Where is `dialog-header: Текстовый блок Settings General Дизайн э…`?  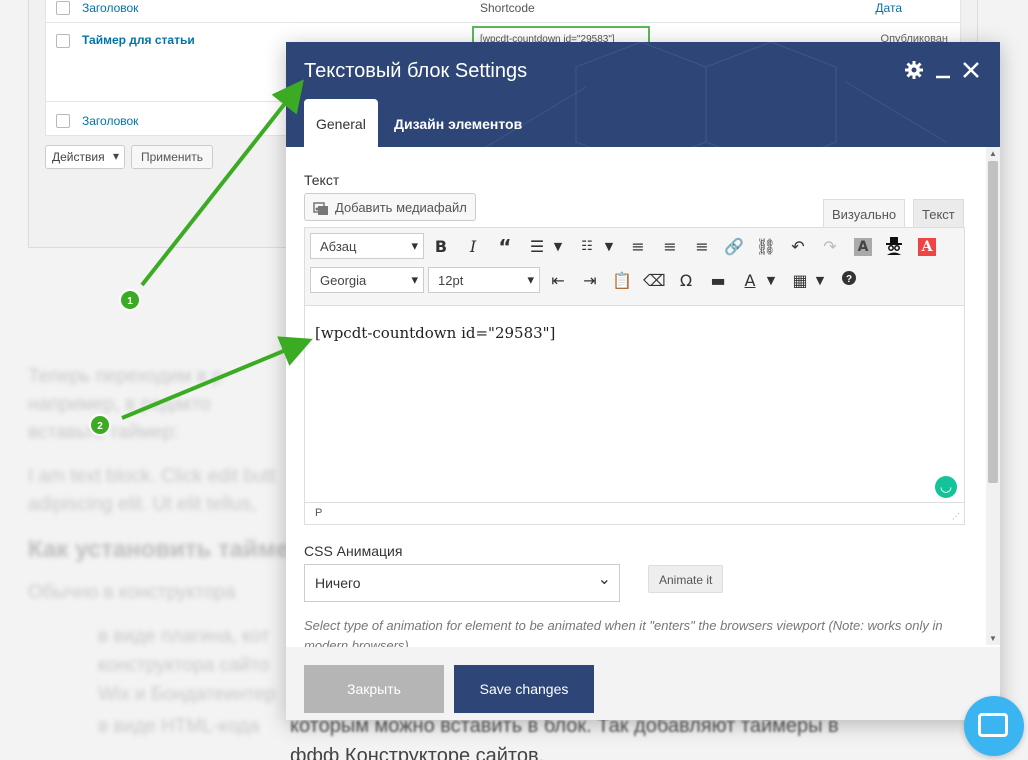 dialog-header: Текстовый блок Settings General Дизайн э… is located at coordinates (643, 94).